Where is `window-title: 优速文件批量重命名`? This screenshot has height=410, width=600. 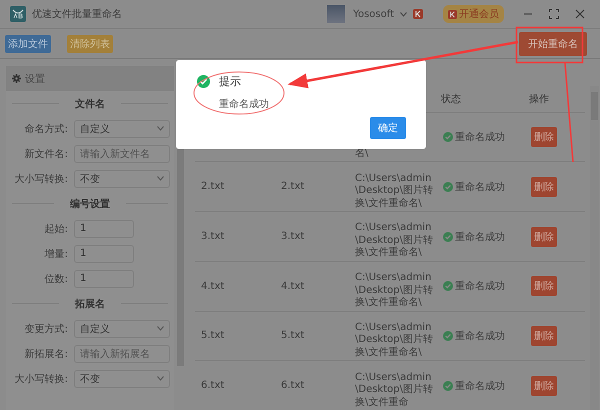 window-title: 优速文件批量重命名 is located at coordinates (77, 14).